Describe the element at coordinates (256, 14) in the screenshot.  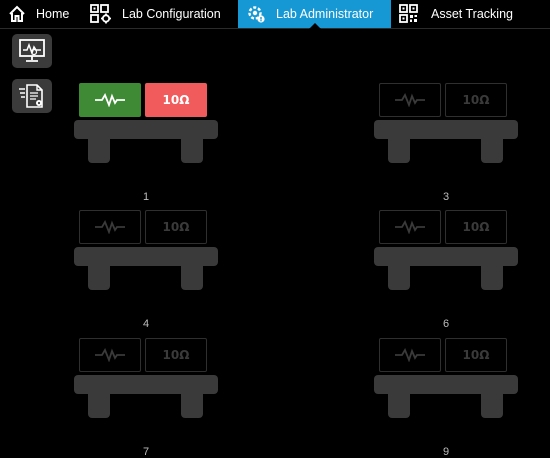
I see `gear-admin-icon` at that location.